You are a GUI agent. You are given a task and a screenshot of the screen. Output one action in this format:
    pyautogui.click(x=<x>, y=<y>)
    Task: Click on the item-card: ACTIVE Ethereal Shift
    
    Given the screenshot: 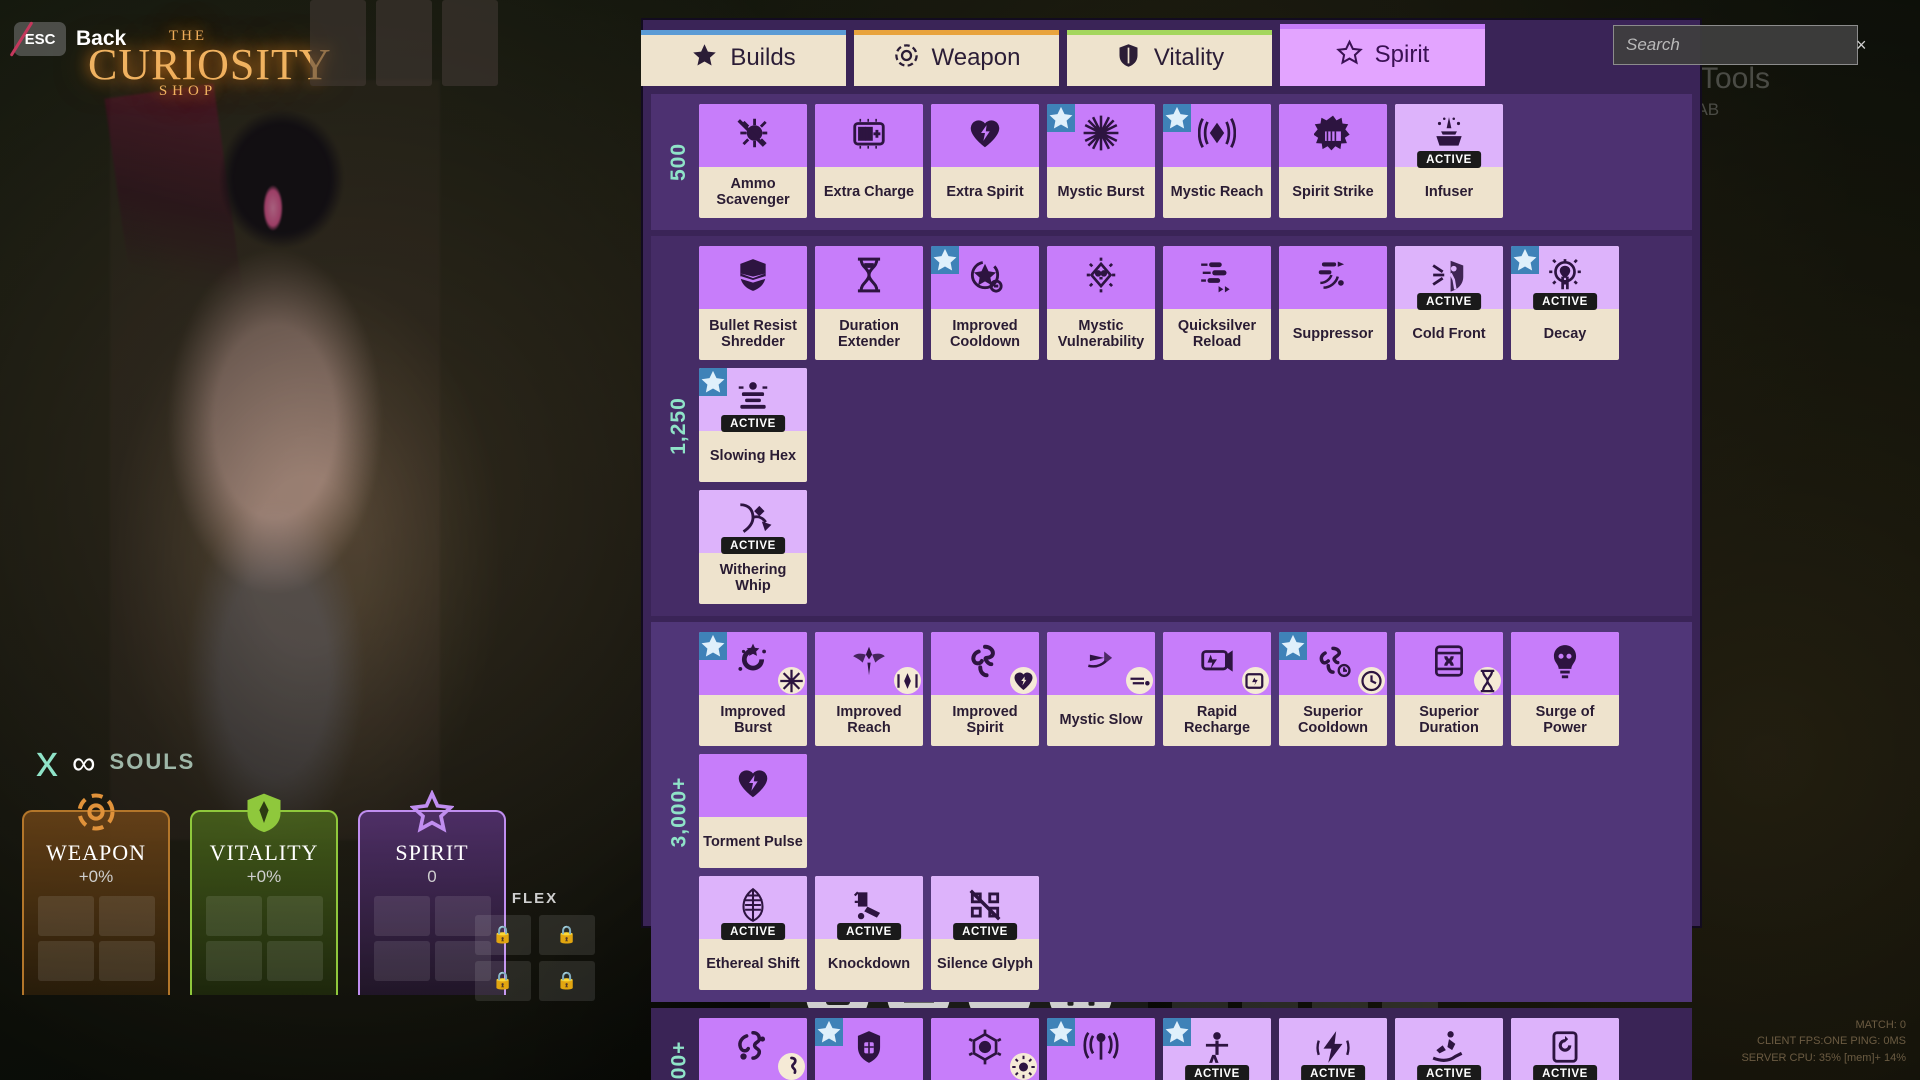 What is the action you would take?
    pyautogui.click(x=753, y=933)
    